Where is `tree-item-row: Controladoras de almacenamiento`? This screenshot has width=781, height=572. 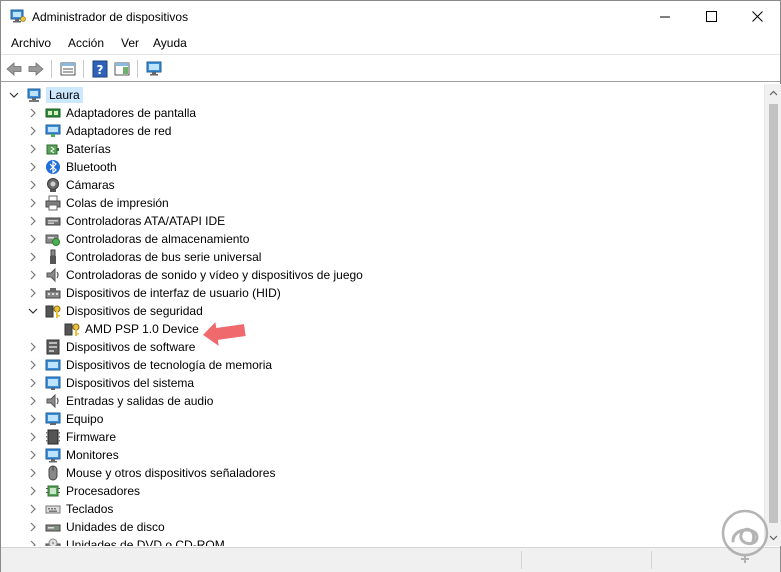
tree-item-row: Controladoras de almacenamiento is located at coordinates (382, 239).